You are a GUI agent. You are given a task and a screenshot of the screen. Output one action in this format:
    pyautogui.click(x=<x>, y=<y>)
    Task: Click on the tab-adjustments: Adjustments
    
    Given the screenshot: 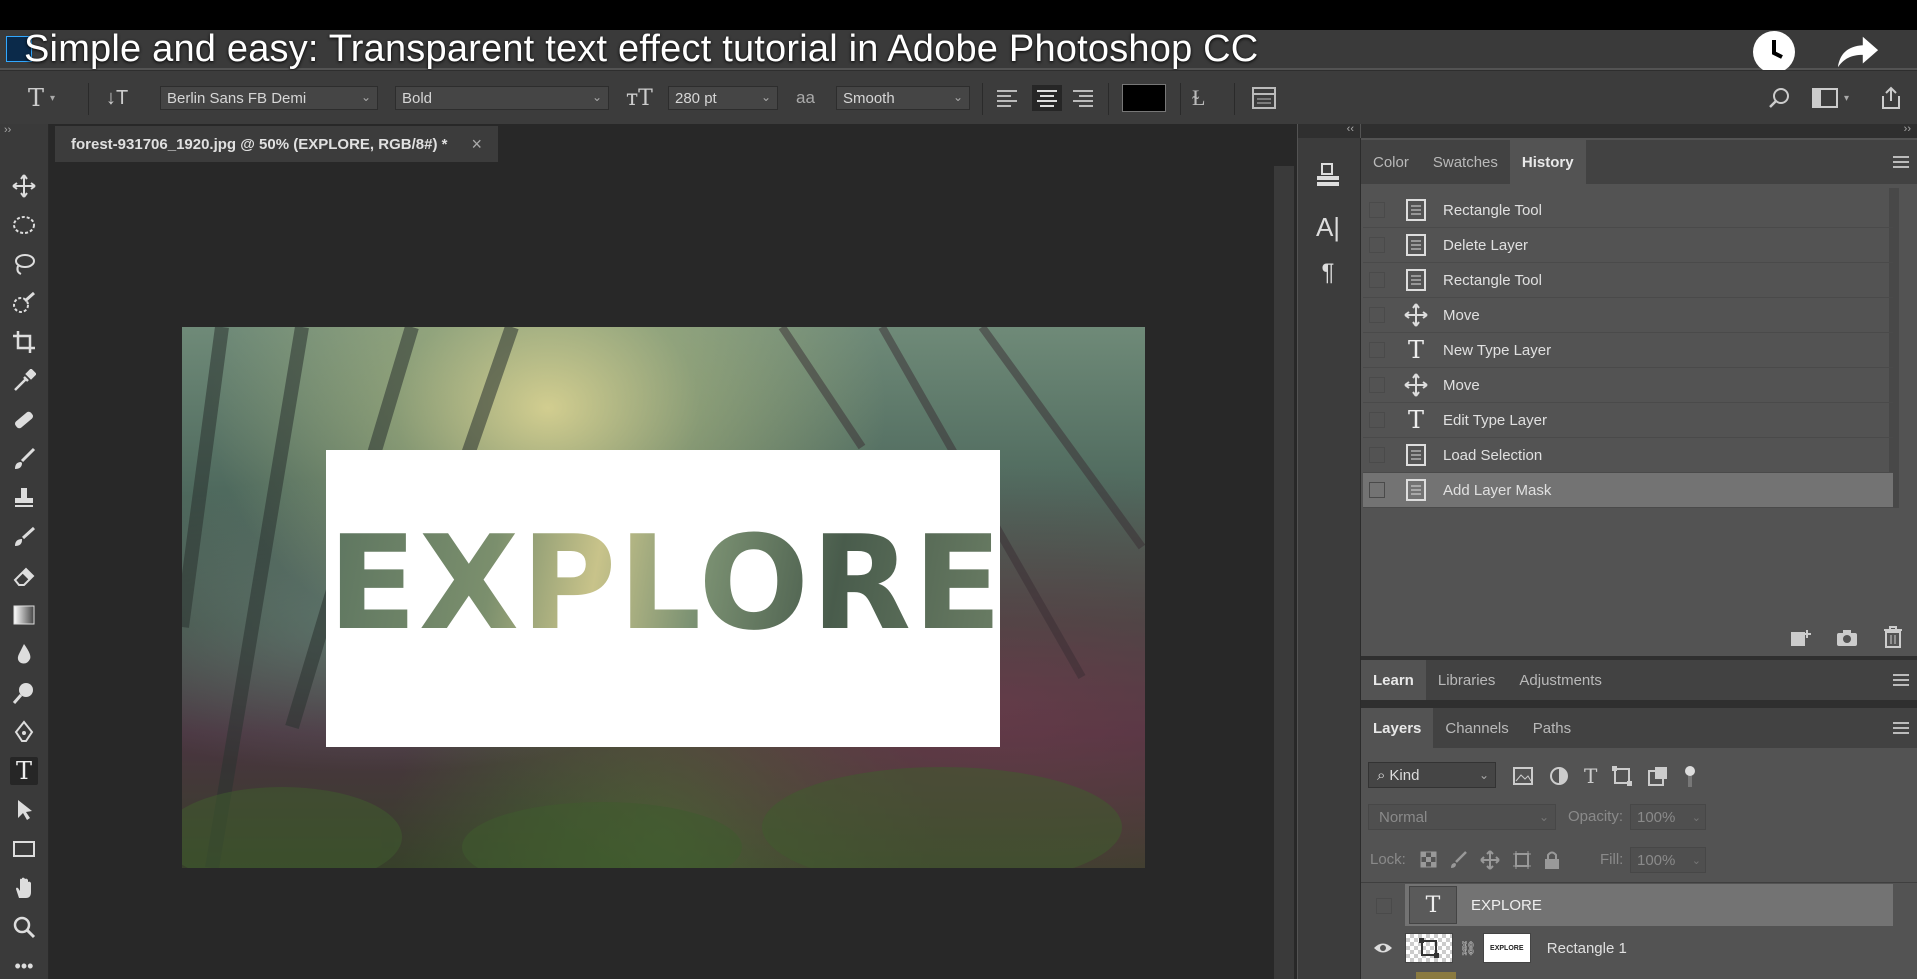 What is the action you would take?
    pyautogui.click(x=1560, y=680)
    